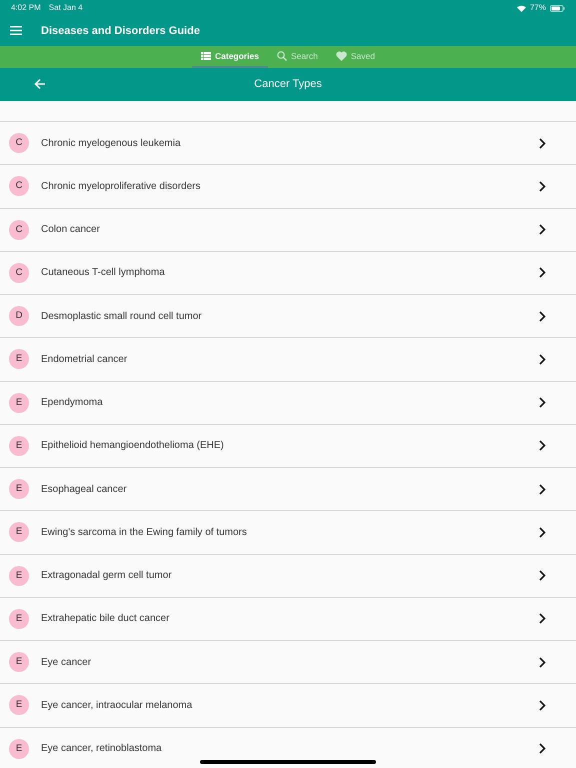 The height and width of the screenshot is (768, 576). I want to click on item-label: Esophageal cancer, so click(84, 489).